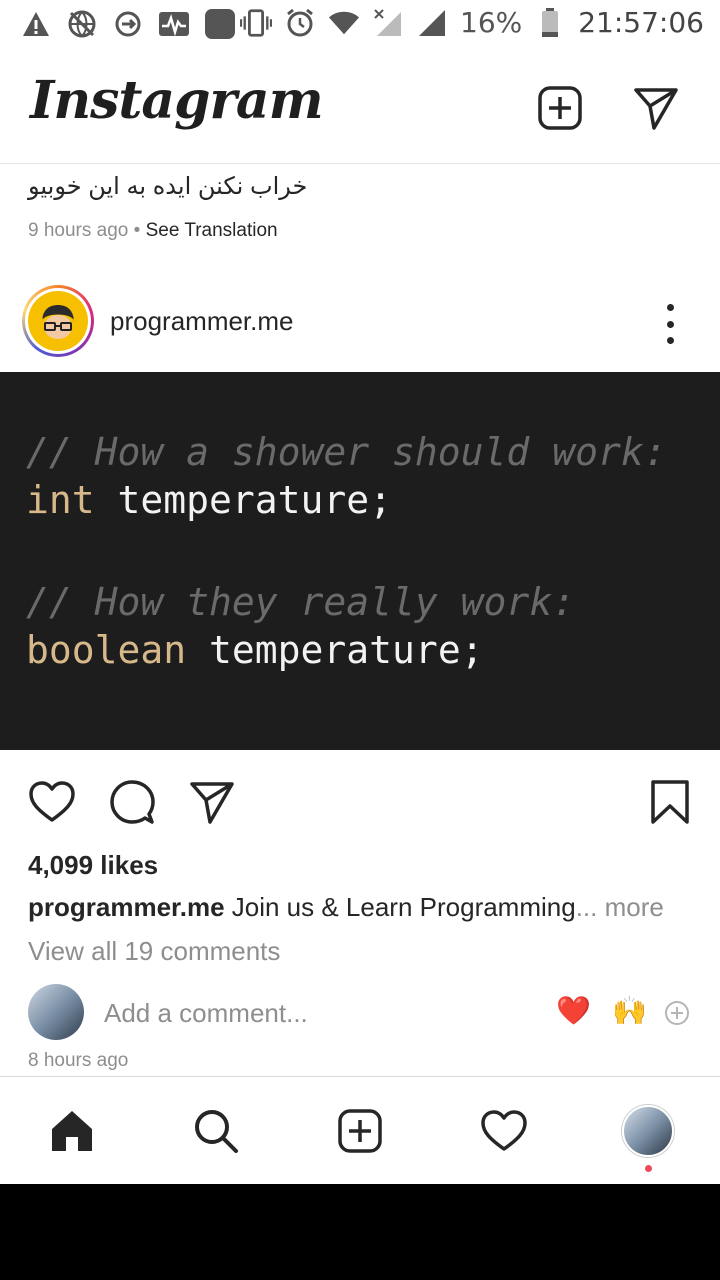 This screenshot has width=720, height=1280. Describe the element at coordinates (301, 602) in the screenshot. I see `code-comment-2: // How they really work:` at that location.